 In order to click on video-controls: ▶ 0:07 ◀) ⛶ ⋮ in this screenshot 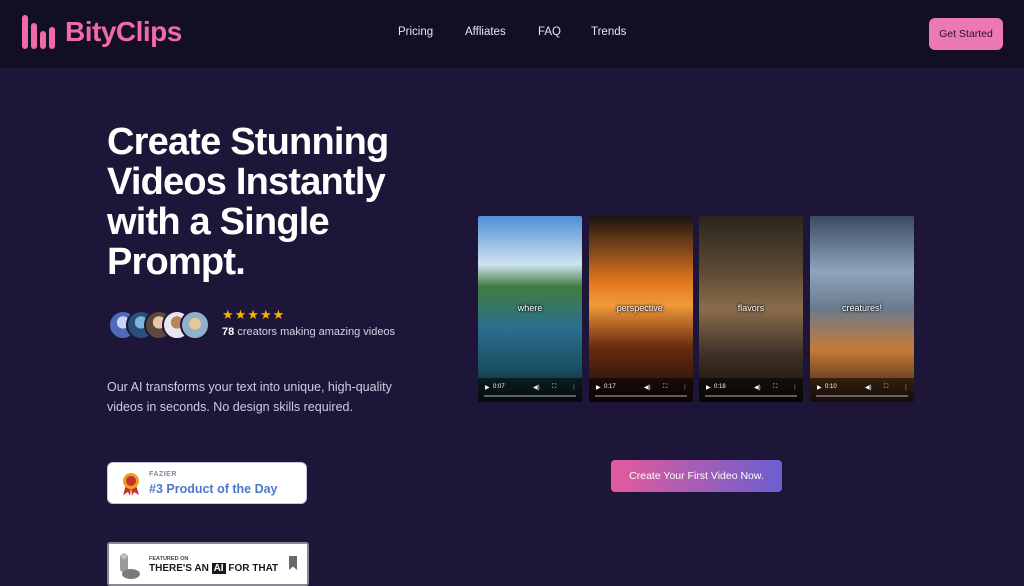, I will do `click(530, 390)`.